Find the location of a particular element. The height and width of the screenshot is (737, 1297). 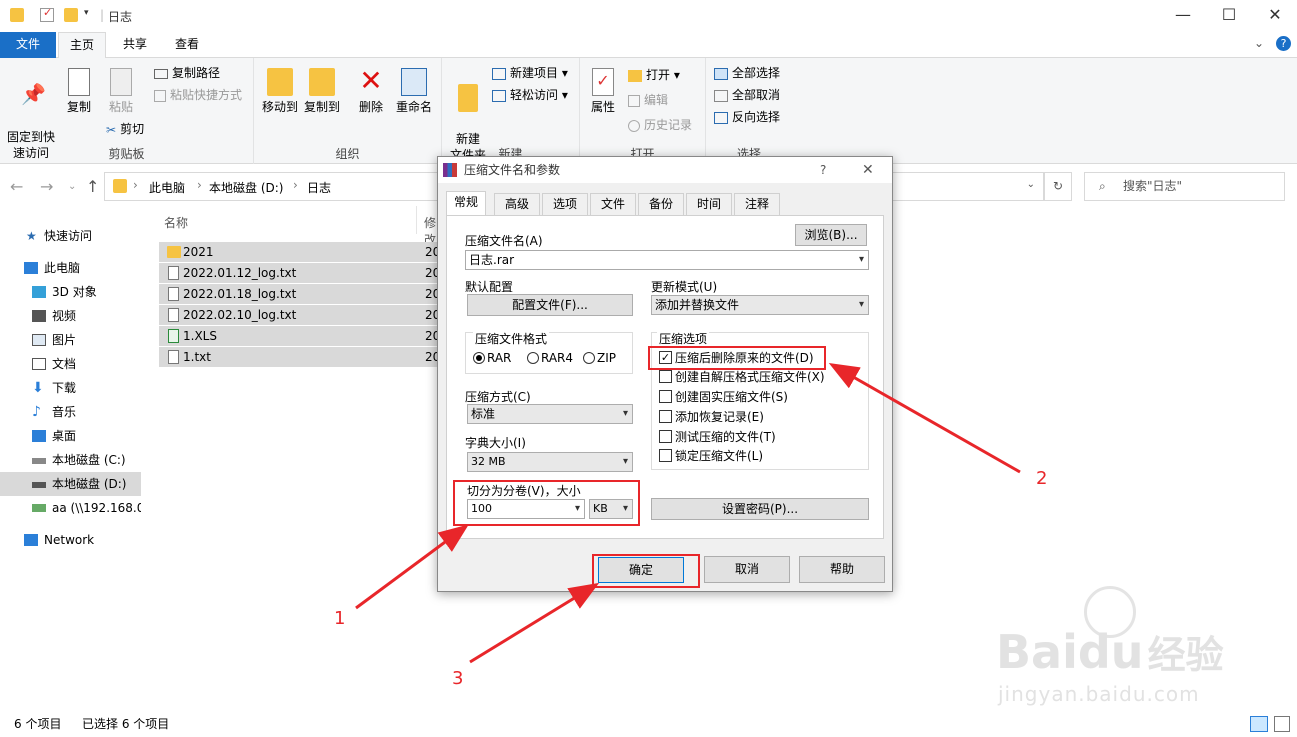

annotation-number: 2 is located at coordinates (1042, 478).